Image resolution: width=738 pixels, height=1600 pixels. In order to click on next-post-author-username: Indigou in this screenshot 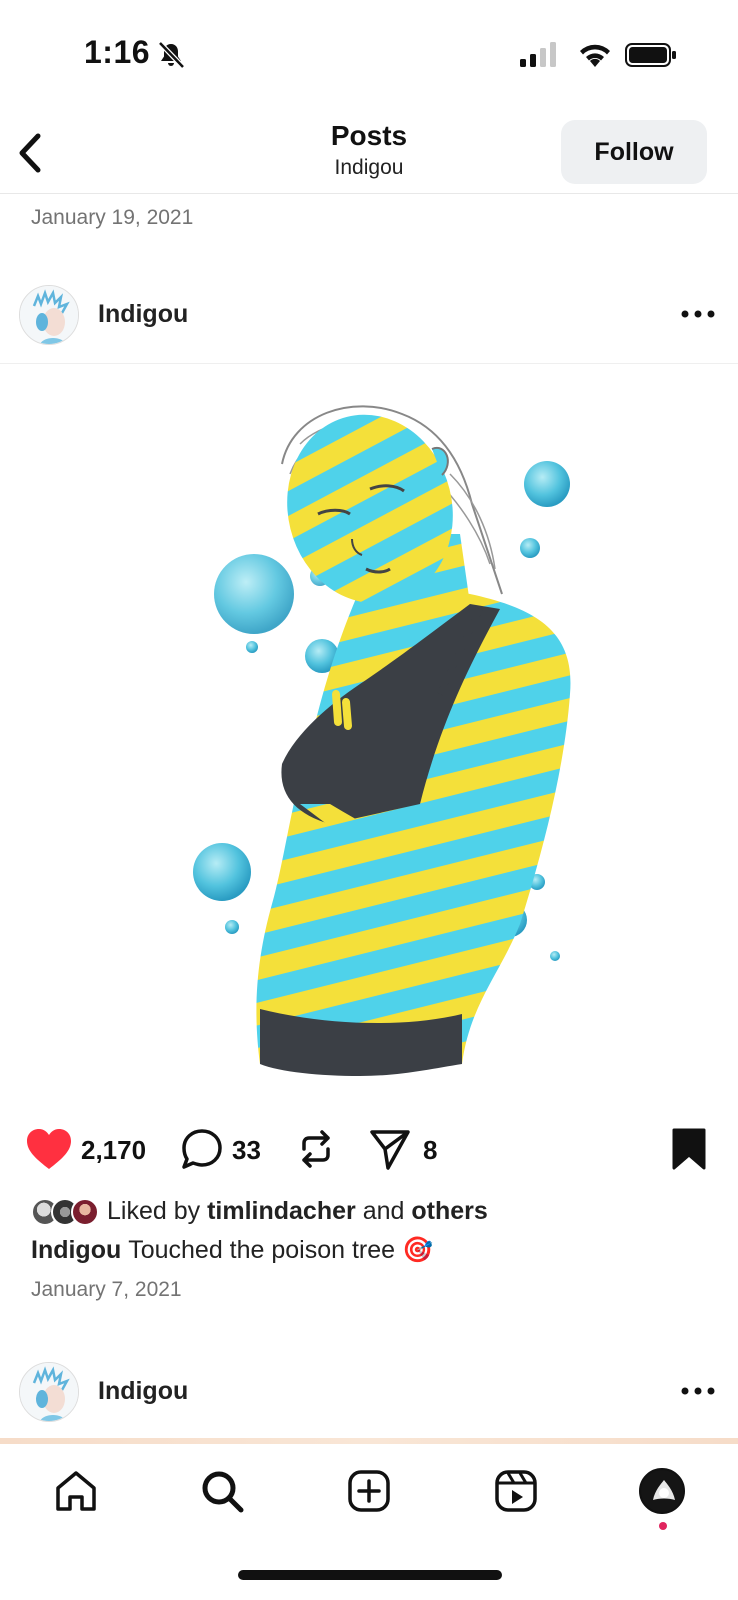, I will do `click(143, 1391)`.